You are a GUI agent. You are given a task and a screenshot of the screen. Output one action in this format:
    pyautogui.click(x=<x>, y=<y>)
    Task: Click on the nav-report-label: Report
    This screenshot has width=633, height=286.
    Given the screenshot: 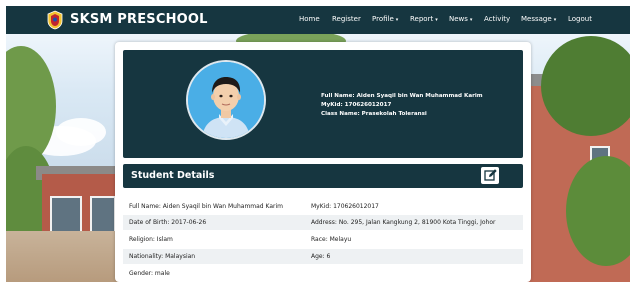 What is the action you would take?
    pyautogui.click(x=422, y=19)
    